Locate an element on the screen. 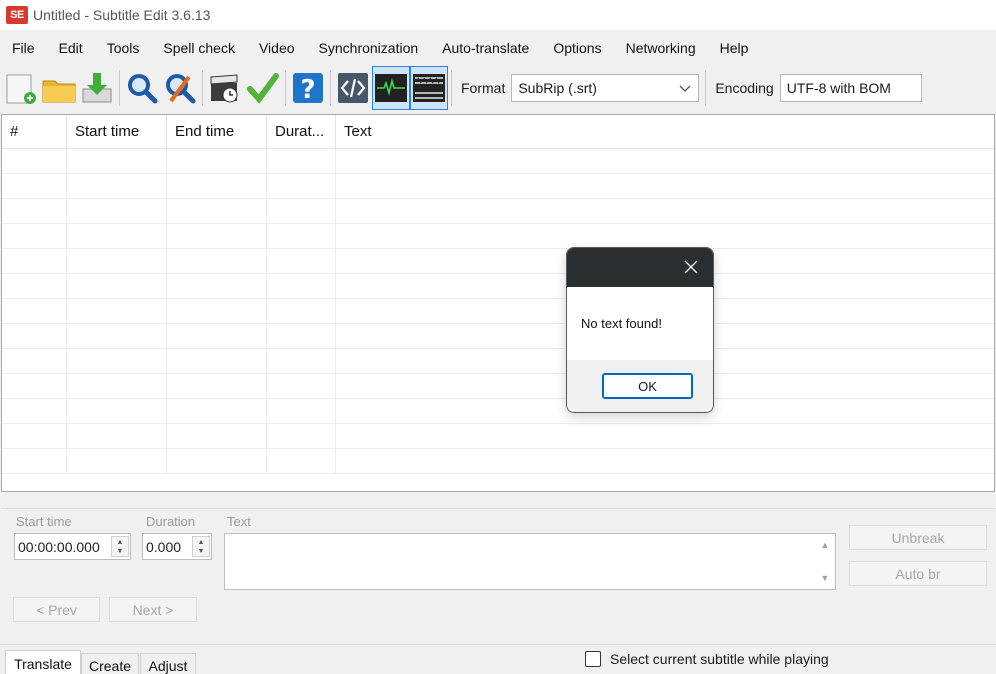 The image size is (996, 674). tab-create: Create is located at coordinates (110, 663).